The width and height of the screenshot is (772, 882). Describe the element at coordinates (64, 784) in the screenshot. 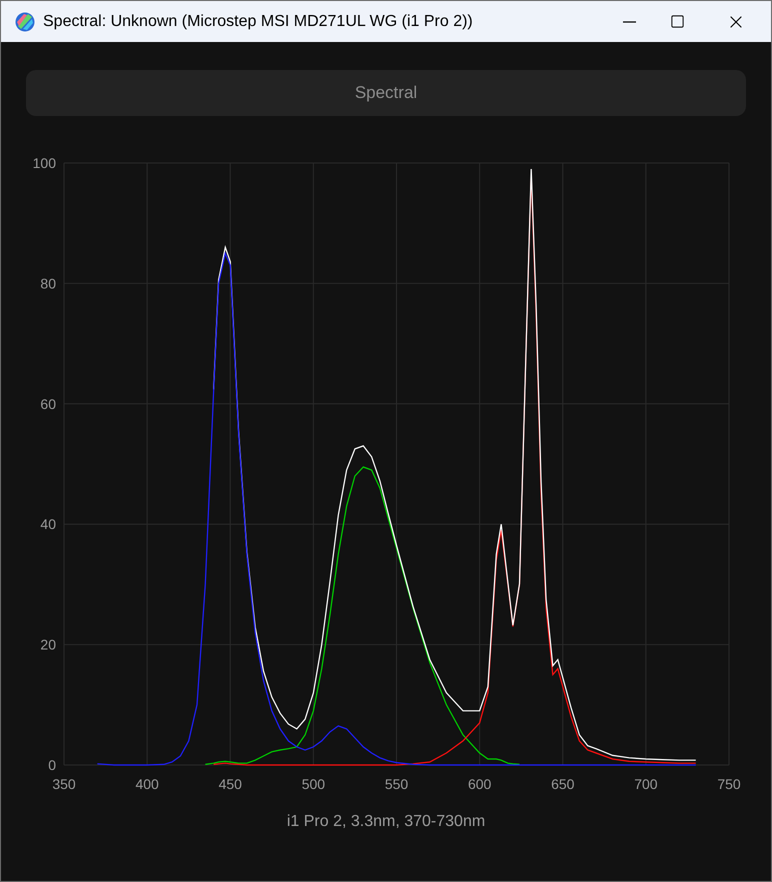

I see `x-tick-label: 350` at that location.